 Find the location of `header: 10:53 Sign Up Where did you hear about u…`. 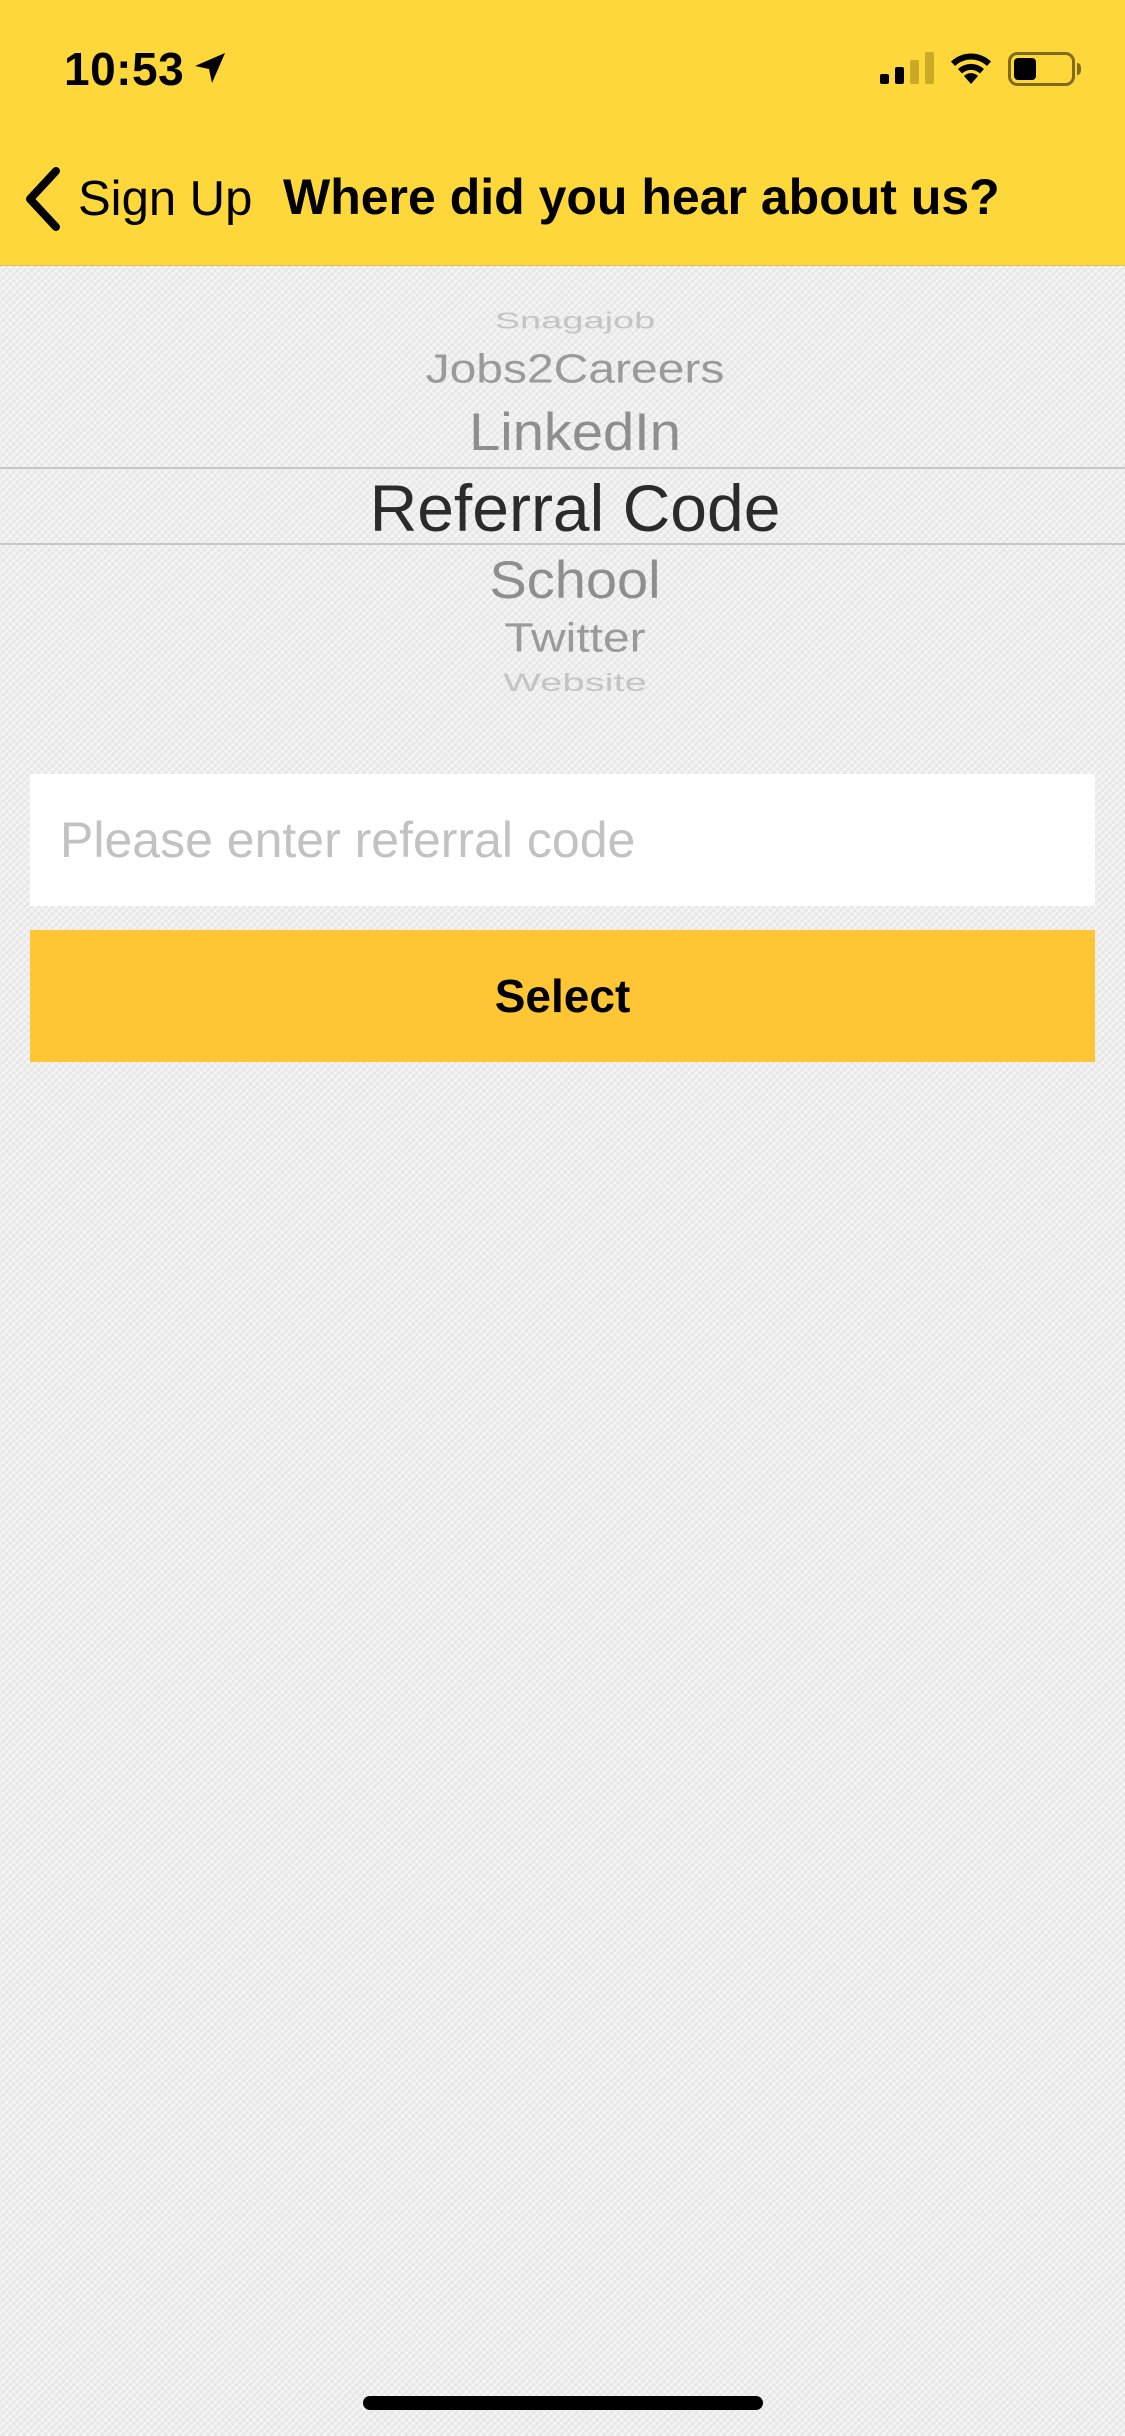

header: 10:53 Sign Up Where did you hear about u… is located at coordinates (562, 133).